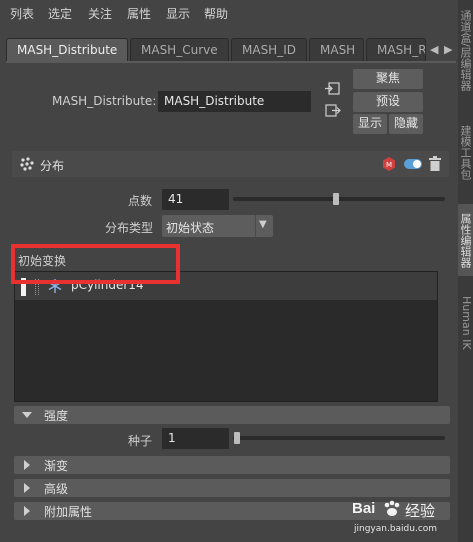 This screenshot has width=473, height=542. Describe the element at coordinates (140, 201) in the screenshot. I see `points-label: 点数` at that location.